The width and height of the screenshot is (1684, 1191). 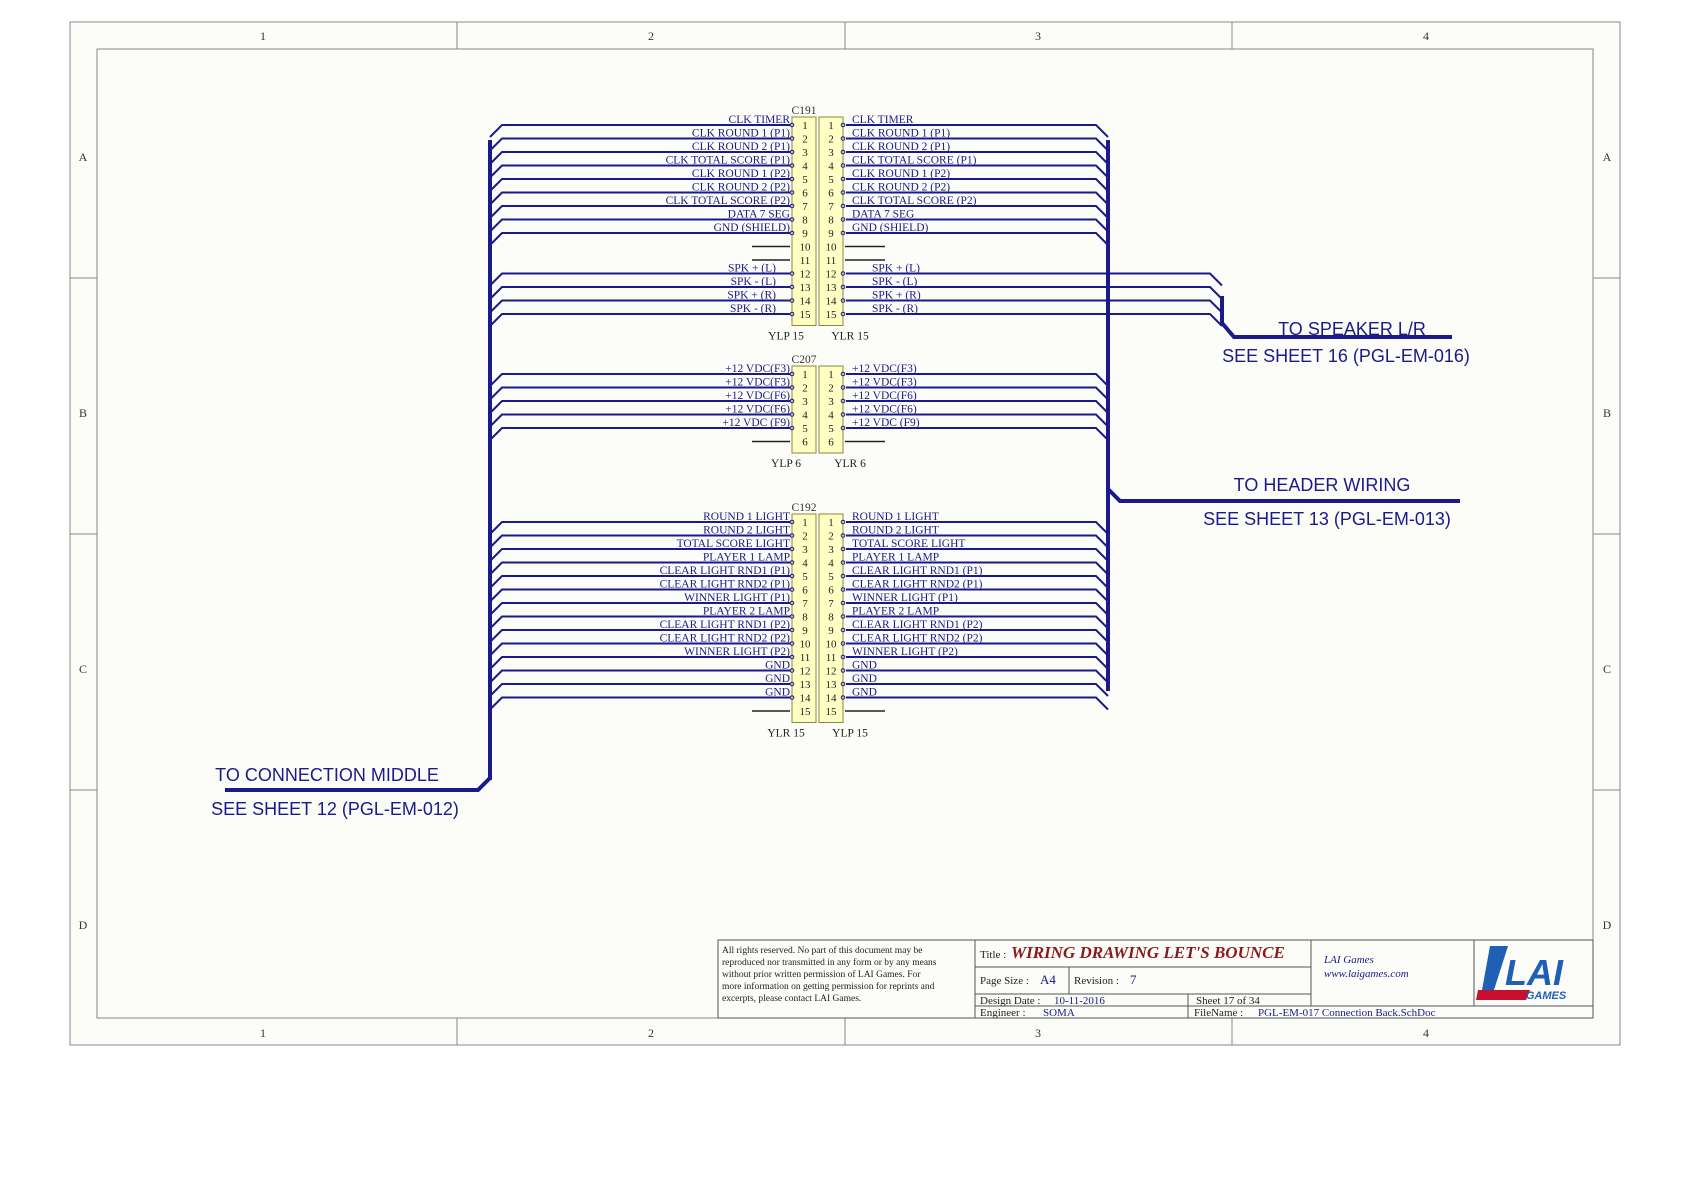 I want to click on signal-label-right: CLK TIMER, so click(x=883, y=120).